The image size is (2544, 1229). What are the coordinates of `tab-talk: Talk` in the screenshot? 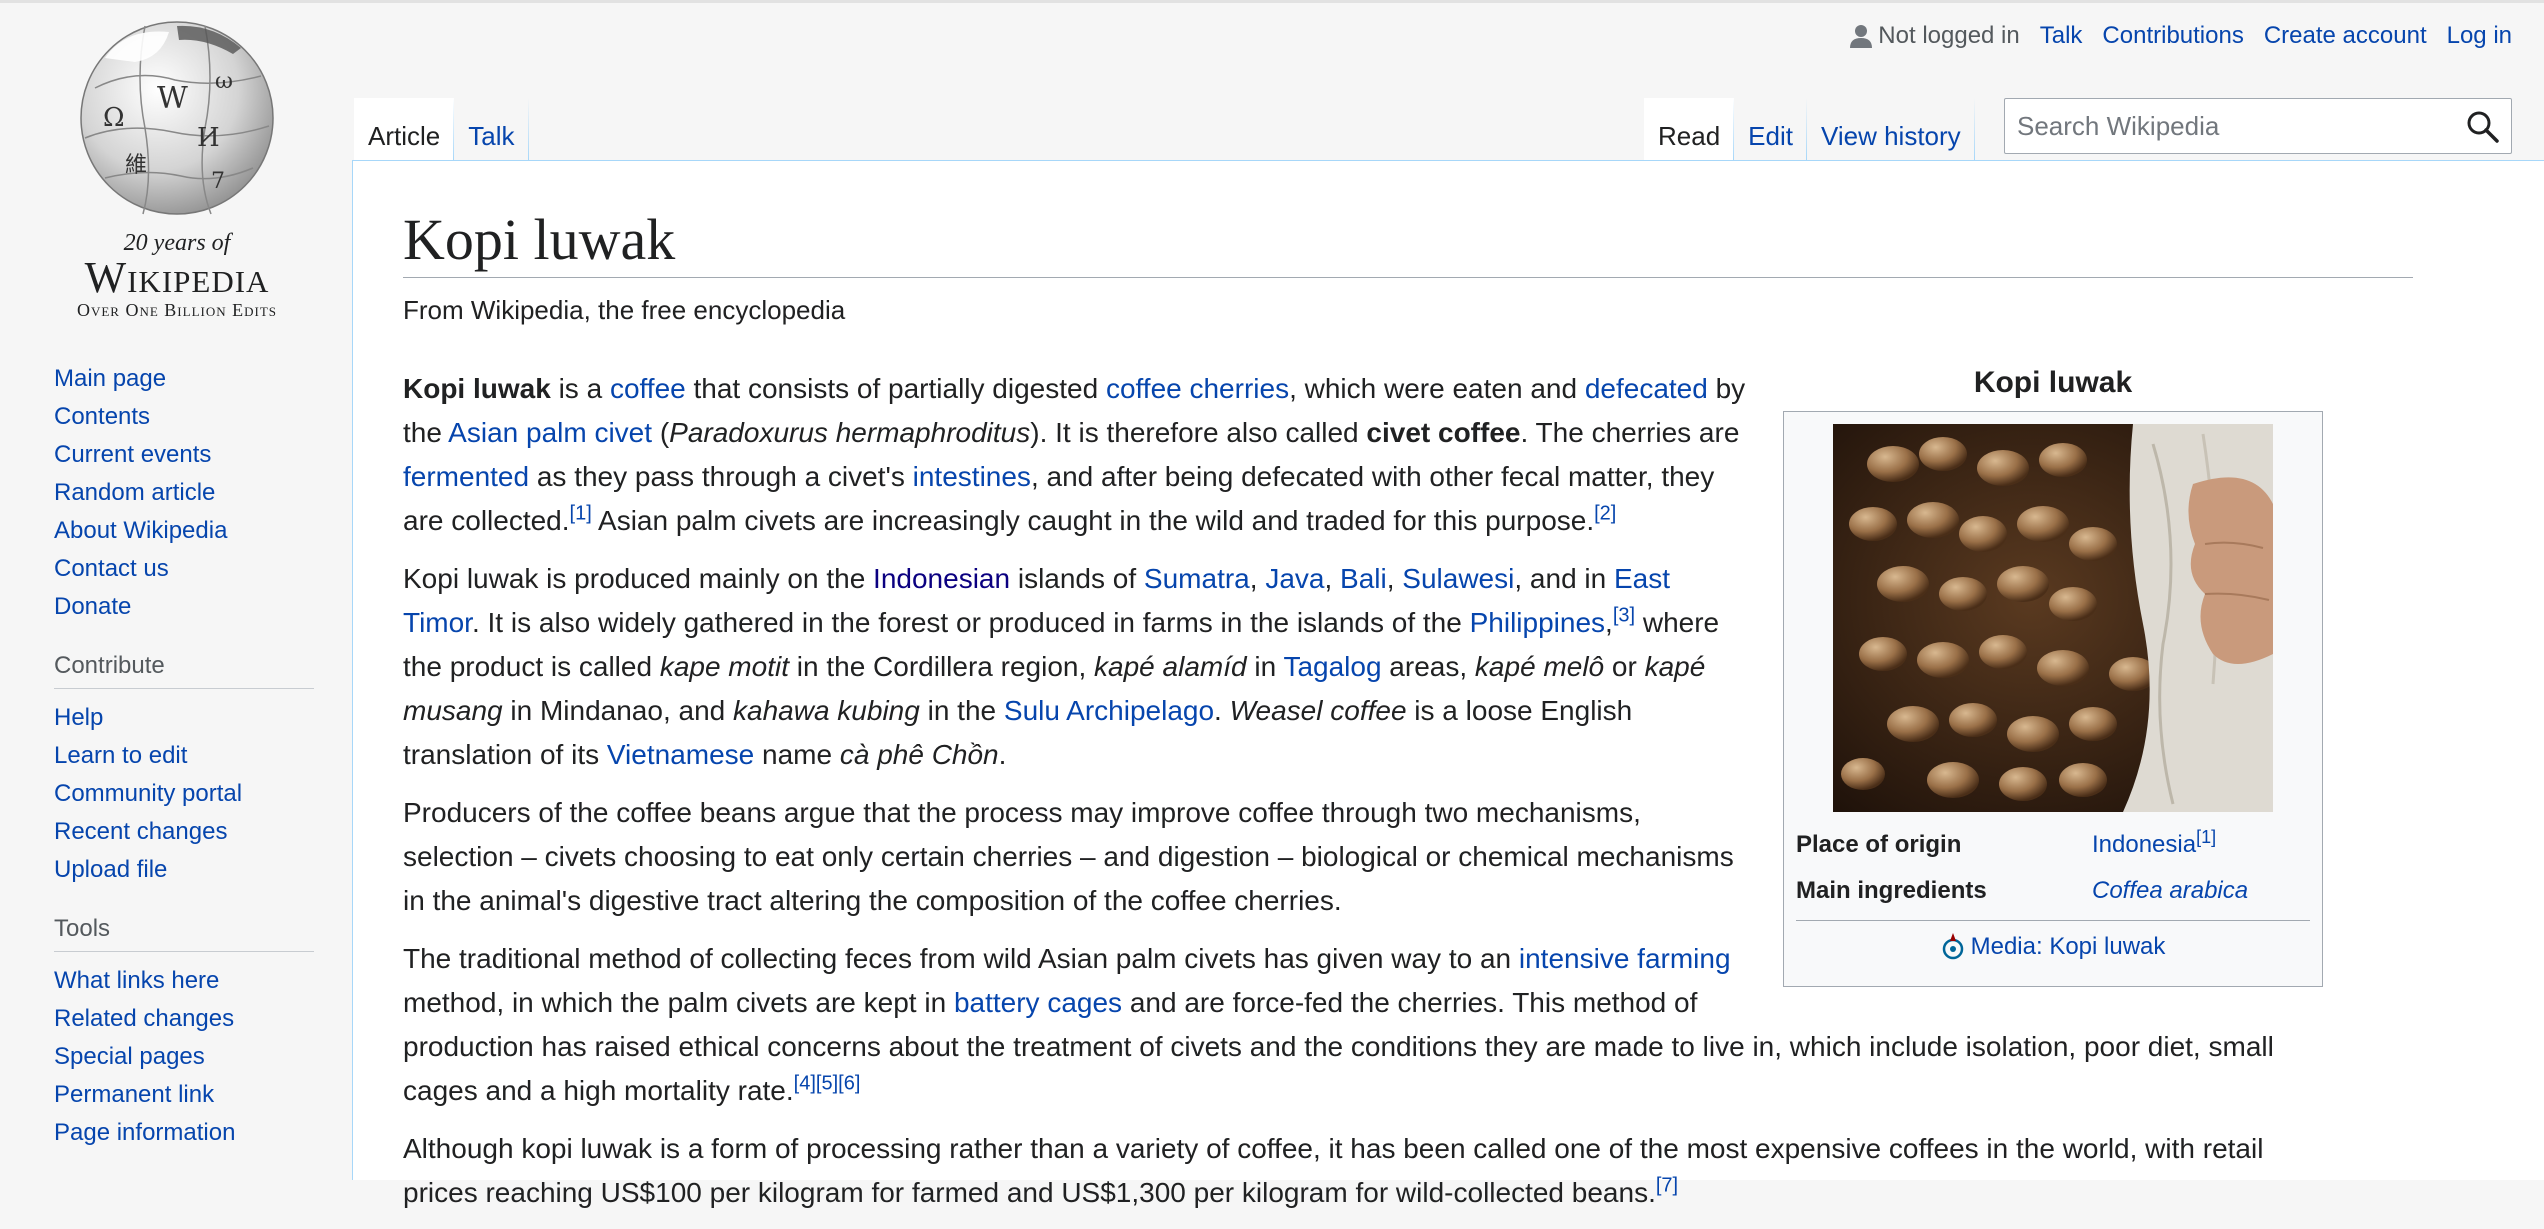 It's located at (491, 129).